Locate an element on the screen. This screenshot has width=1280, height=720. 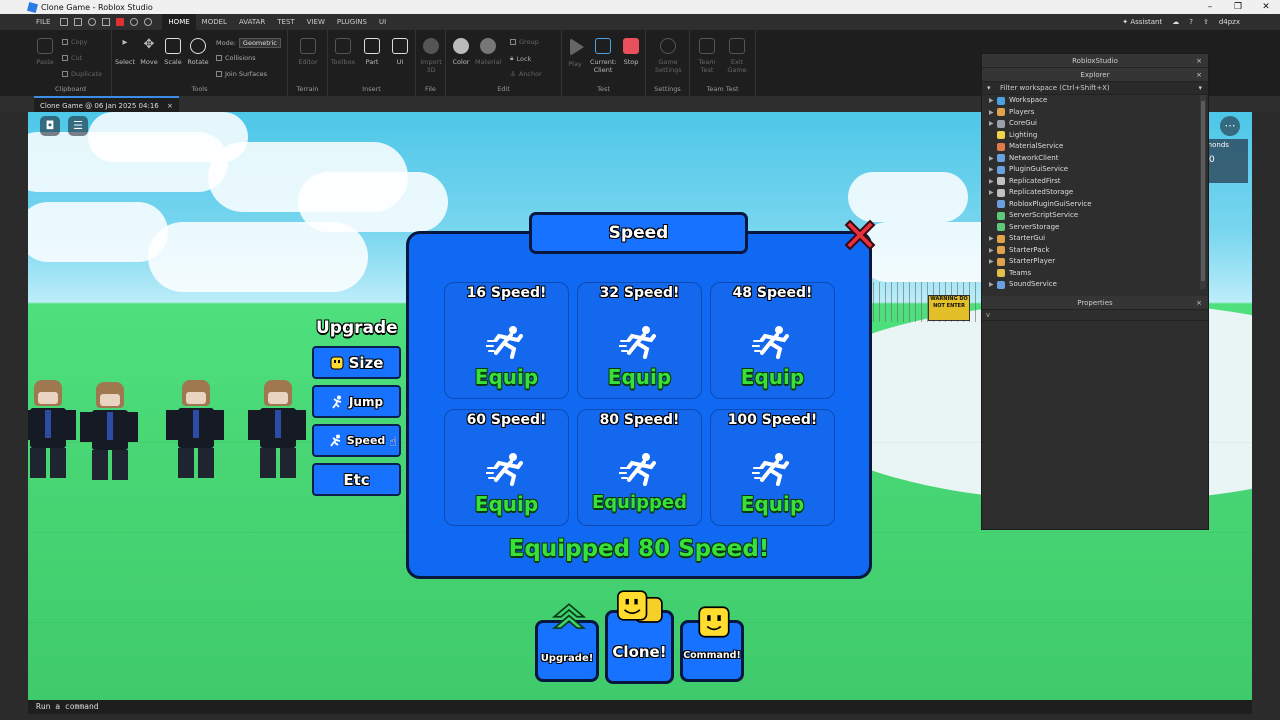
chat-button: ☰ is located at coordinates (78, 126).